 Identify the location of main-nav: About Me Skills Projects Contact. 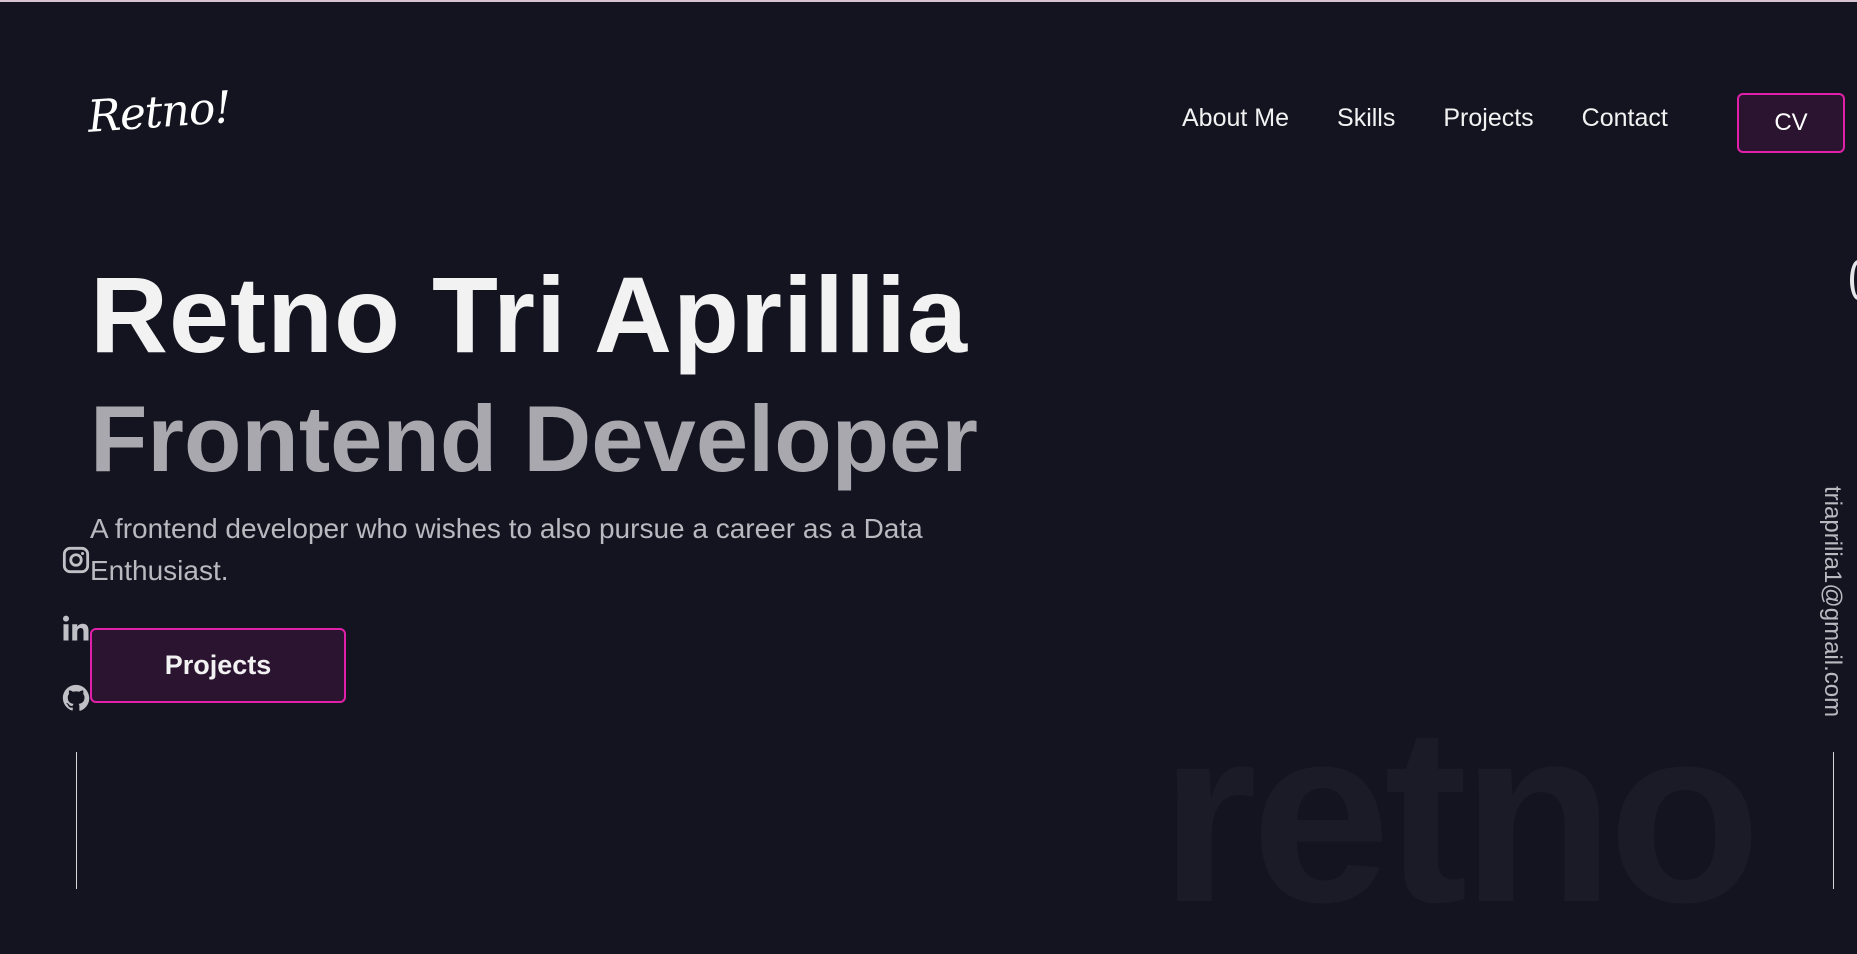
(1449, 118).